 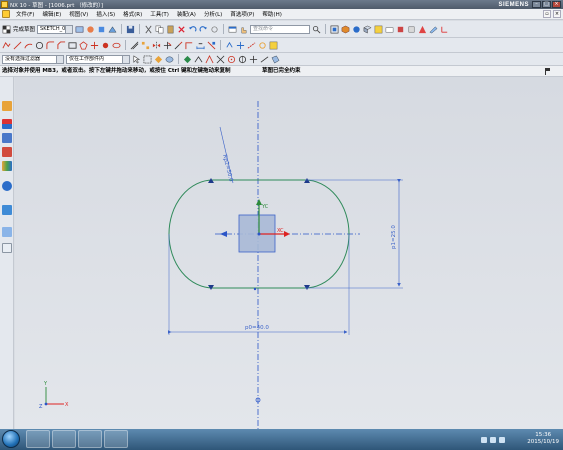 I want to click on cut-icon, so click(x=148, y=29).